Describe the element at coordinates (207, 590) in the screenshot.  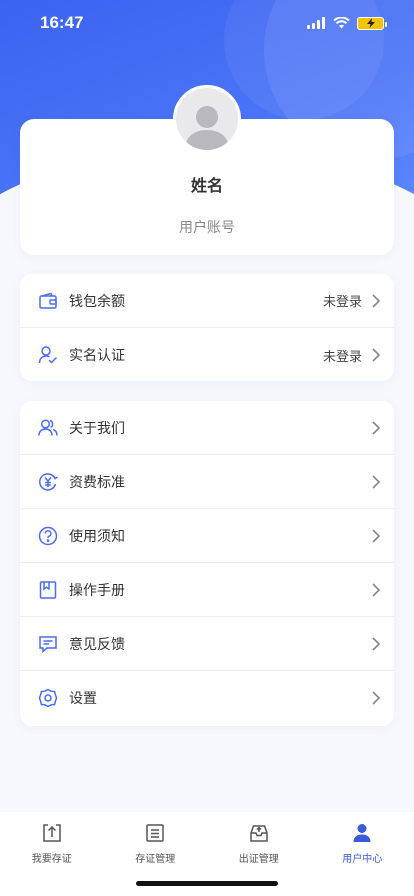
I see `manual-row: 操作手册` at that location.